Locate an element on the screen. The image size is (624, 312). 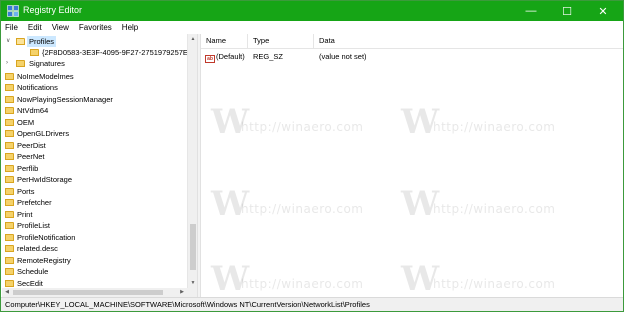
chevron-down-icon: ∨ is located at coordinates (8, 41).